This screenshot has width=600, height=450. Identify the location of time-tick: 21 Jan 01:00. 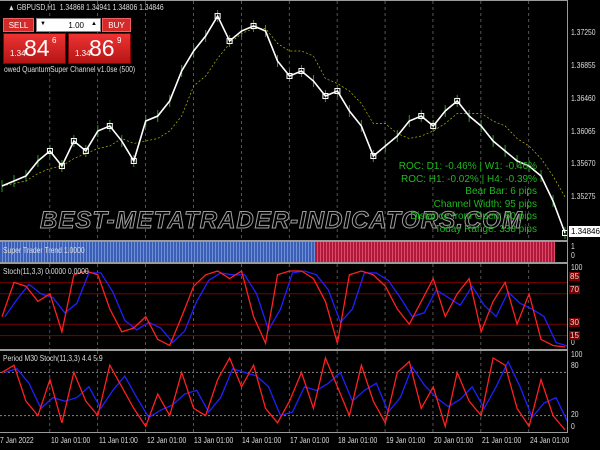
(501, 440).